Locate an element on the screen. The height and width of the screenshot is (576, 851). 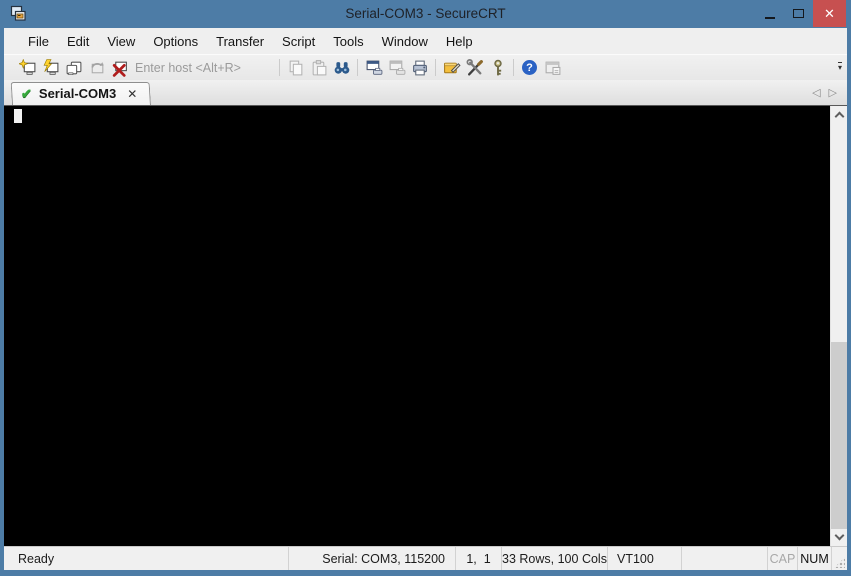
scroll-down-button is located at coordinates (839, 537).